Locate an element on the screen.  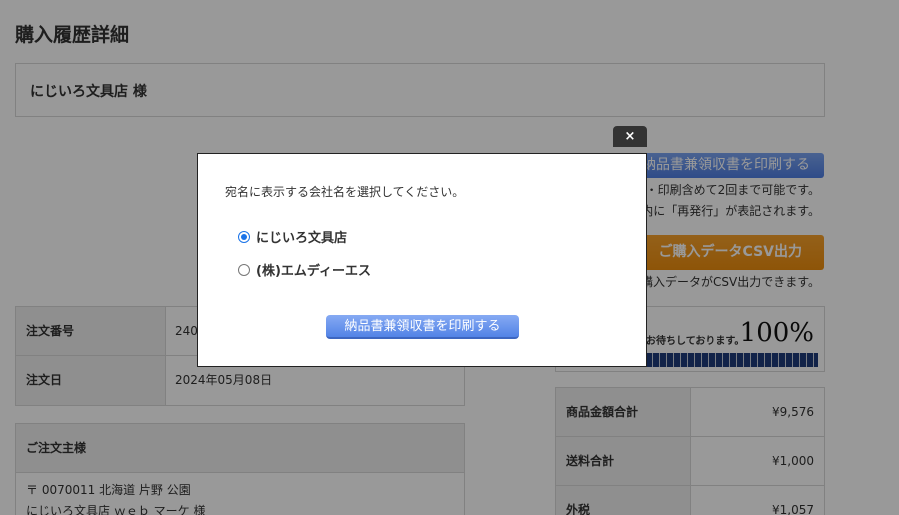
radio-button-selected is located at coordinates (244, 236).